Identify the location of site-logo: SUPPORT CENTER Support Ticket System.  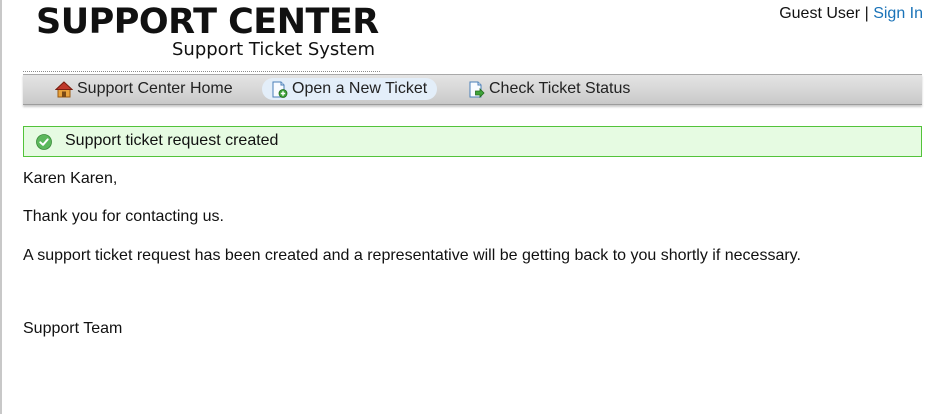
(202, 38).